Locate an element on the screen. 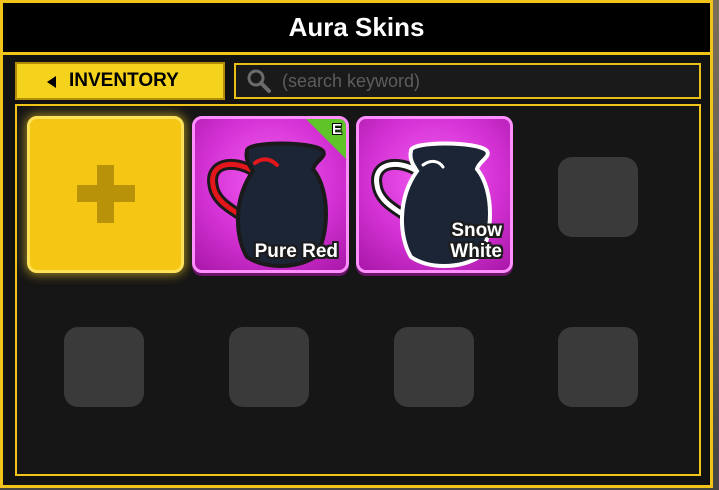 This screenshot has height=490, width=719. equipped-badge-label: E is located at coordinates (336, 129).